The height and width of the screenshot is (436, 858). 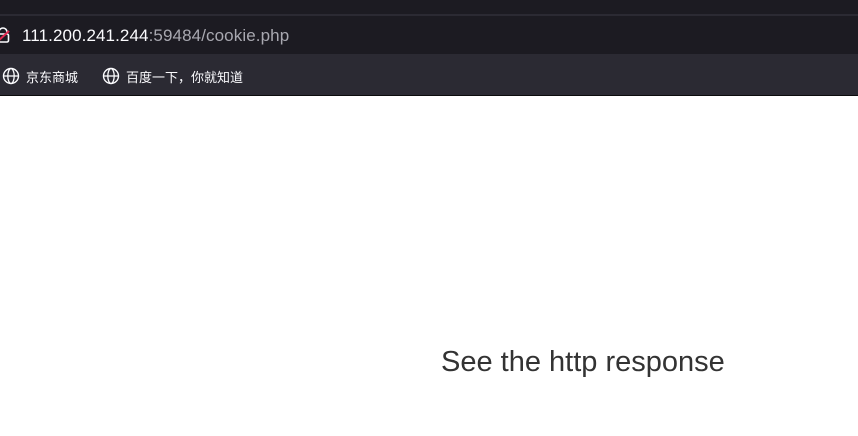 I want to click on bookmarks-toolbar: 京东商城 百度一下，你就知道, so click(x=429, y=76).